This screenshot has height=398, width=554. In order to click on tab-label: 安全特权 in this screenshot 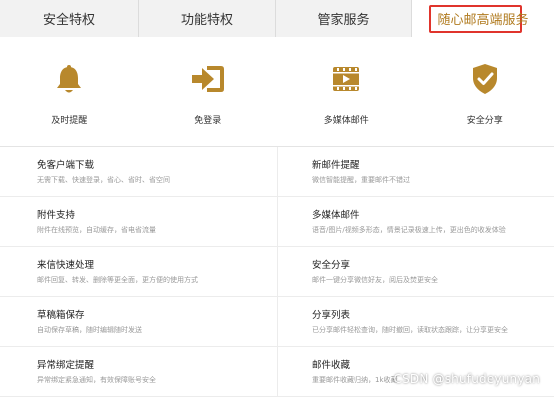, I will do `click(68, 20)`.